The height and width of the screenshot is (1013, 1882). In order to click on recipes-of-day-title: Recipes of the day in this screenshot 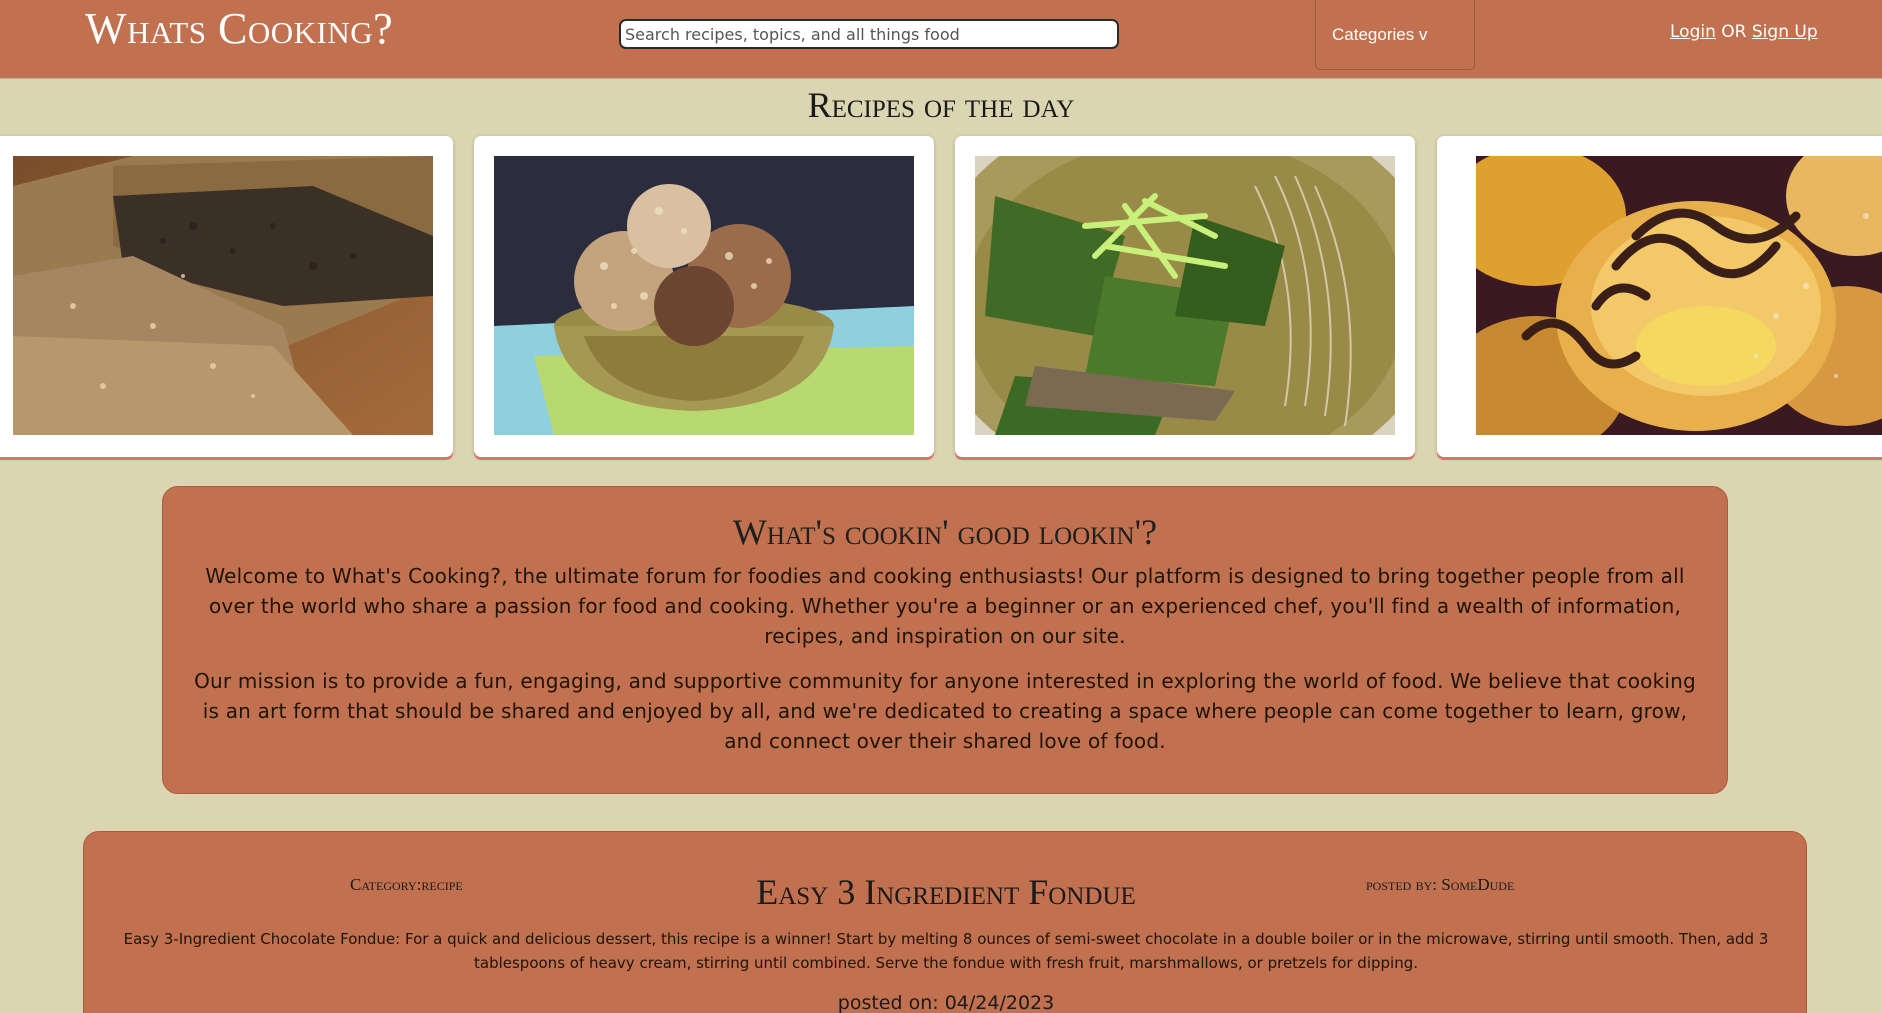, I will do `click(941, 105)`.